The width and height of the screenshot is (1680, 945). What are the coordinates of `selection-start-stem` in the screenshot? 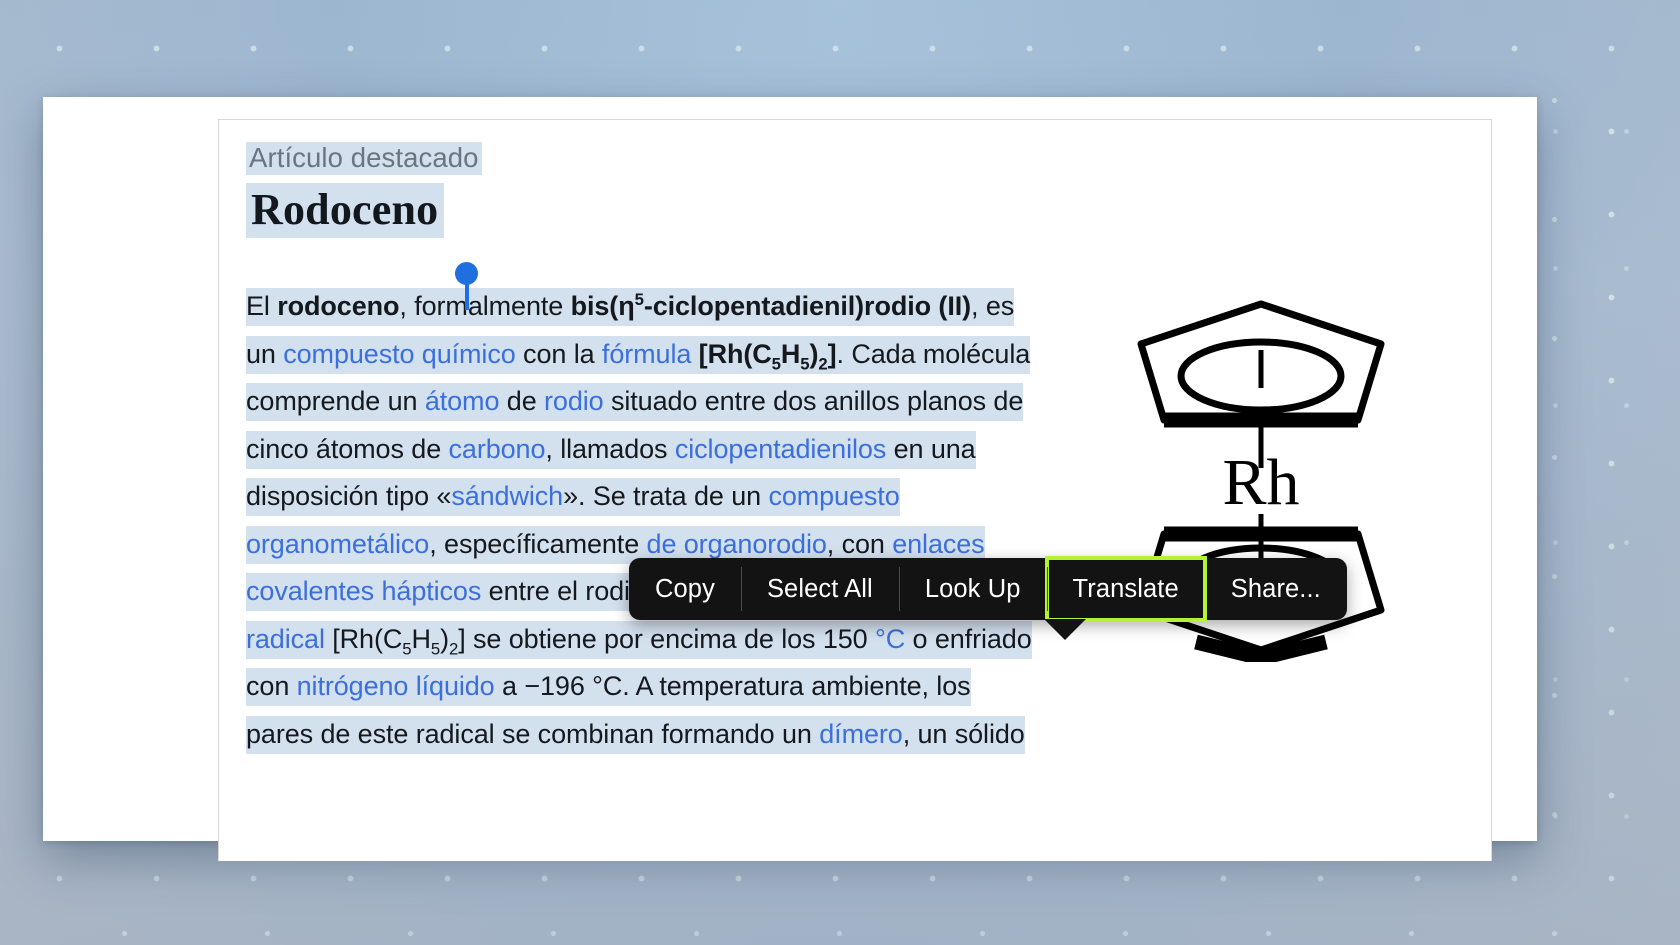 It's located at (467, 291).